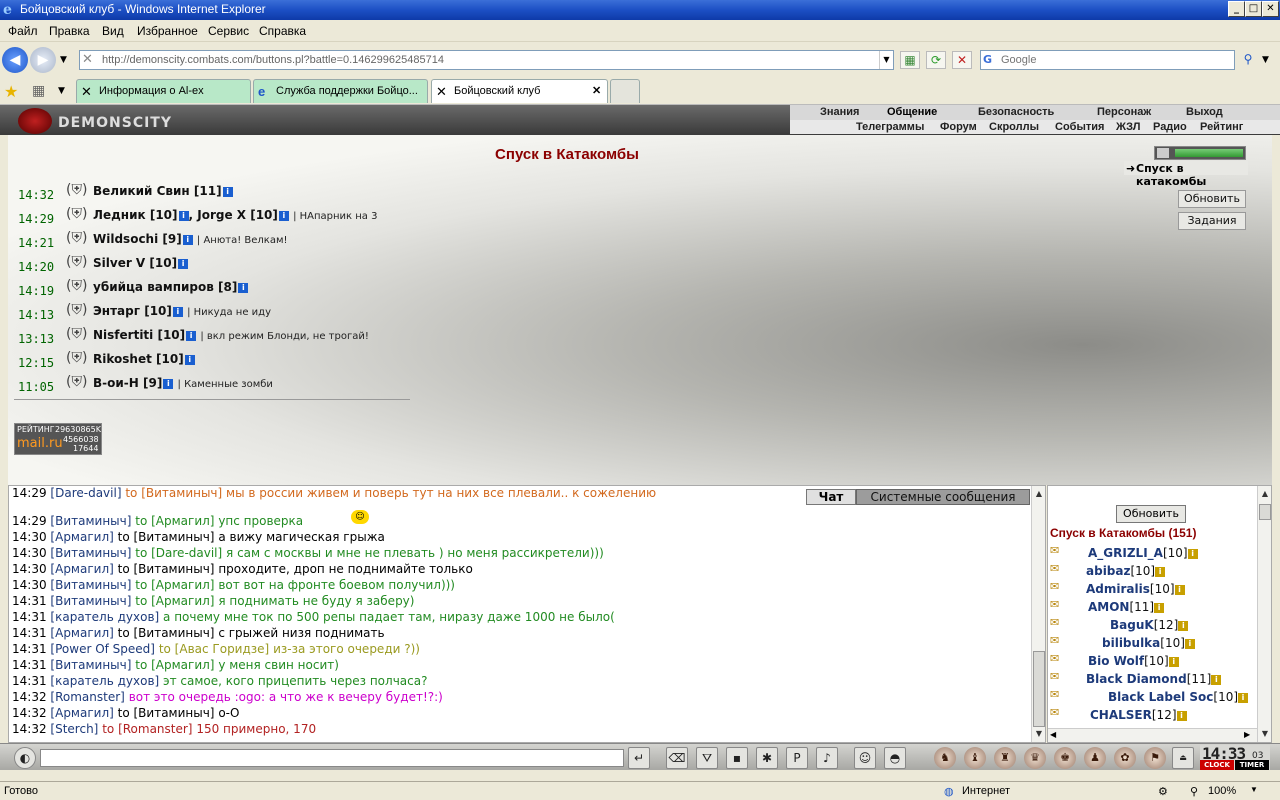 This screenshot has width=1280, height=800. I want to click on zoom-icon: ⚲, so click(1194, 791).